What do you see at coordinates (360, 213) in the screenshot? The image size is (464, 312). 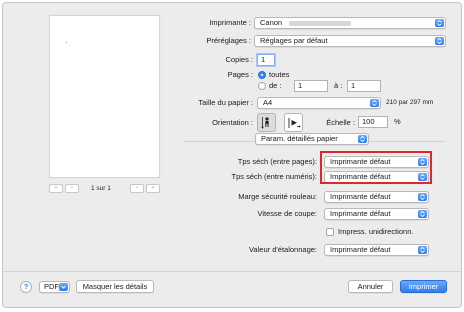 I see `cut-speed-value: Imprimante défaut` at bounding box center [360, 213].